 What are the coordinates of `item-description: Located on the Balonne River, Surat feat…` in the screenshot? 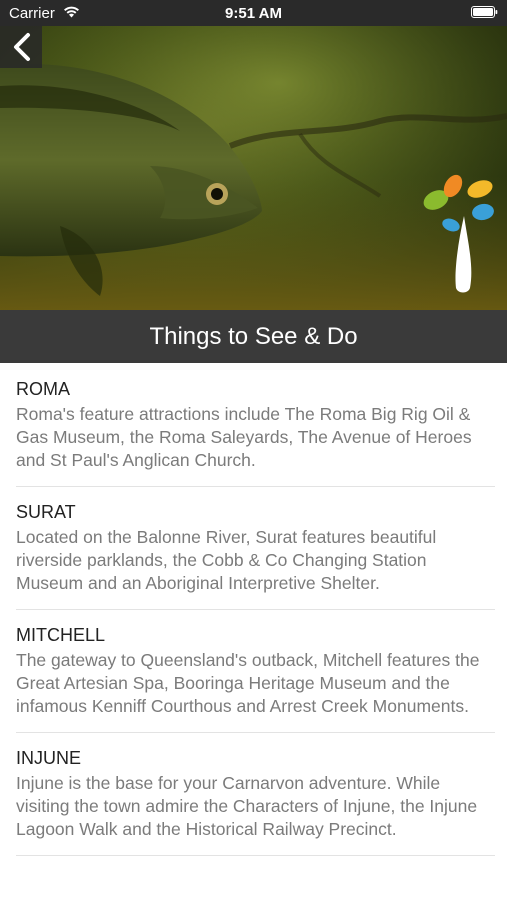 It's located at (226, 560).